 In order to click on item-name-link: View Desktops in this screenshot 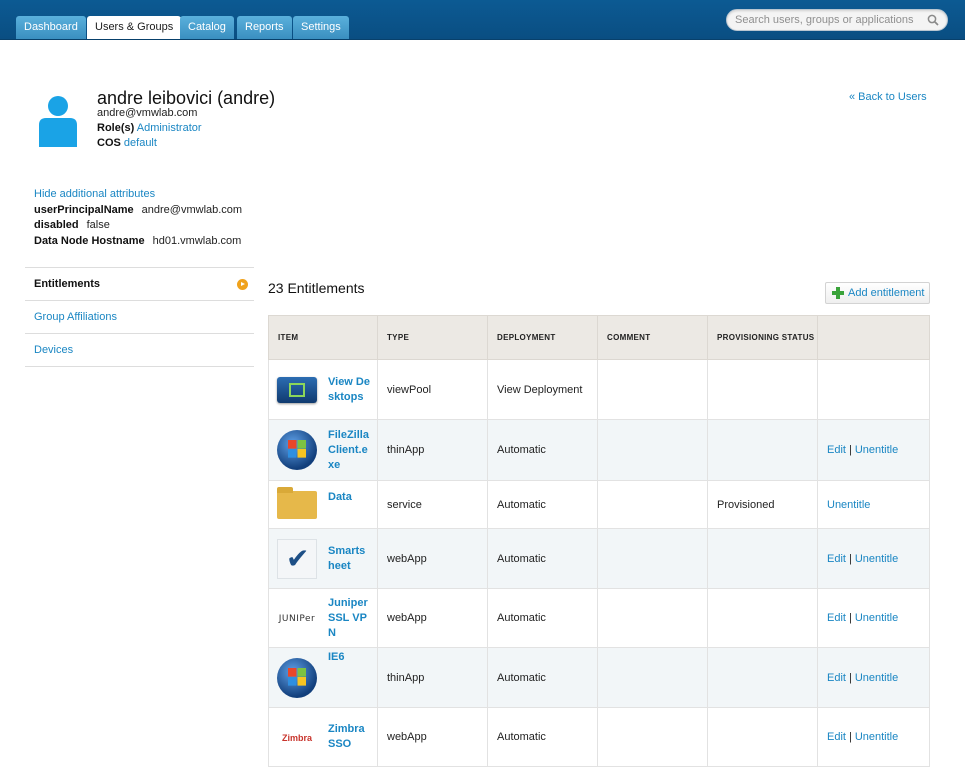, I will do `click(350, 390)`.